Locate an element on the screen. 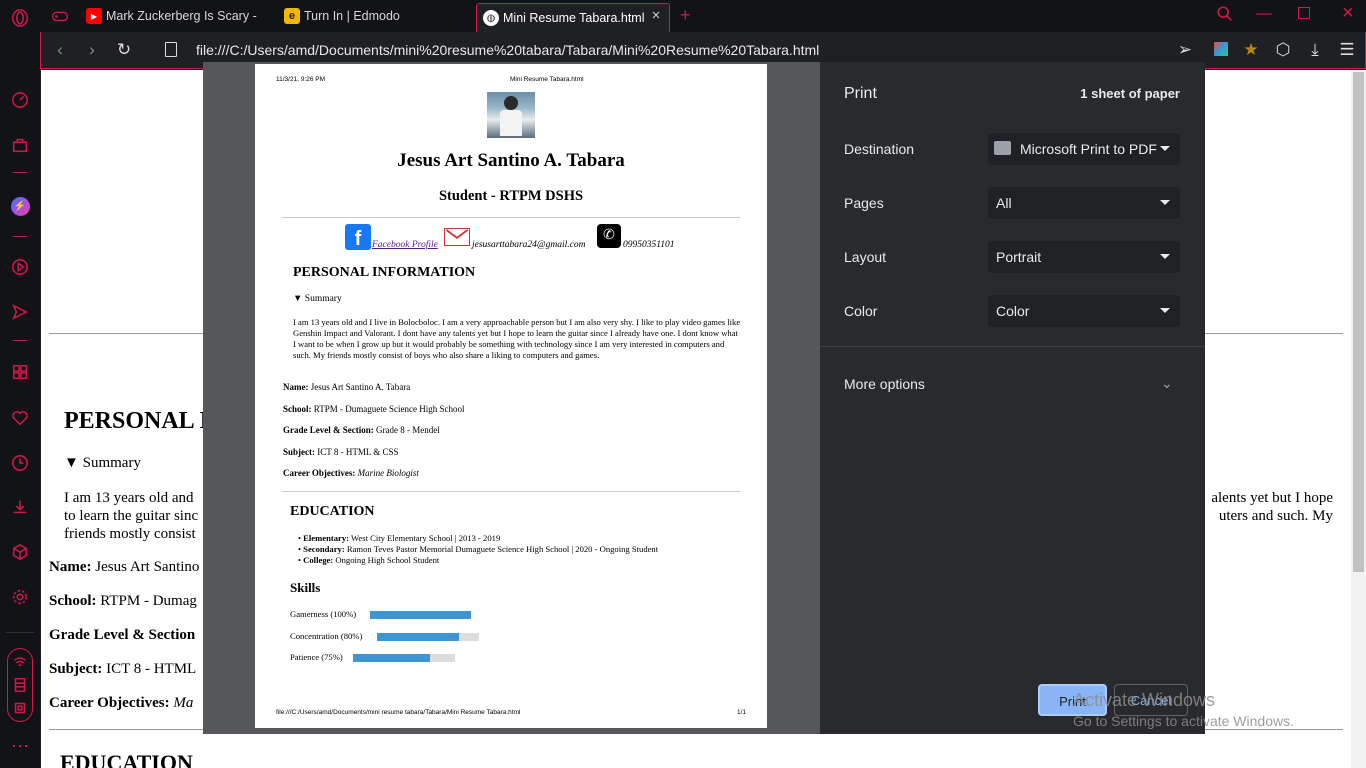 Image resolution: width=1366 pixels, height=768 pixels. email-text: jesusarttabara24@gmail.com is located at coordinates (529, 245).